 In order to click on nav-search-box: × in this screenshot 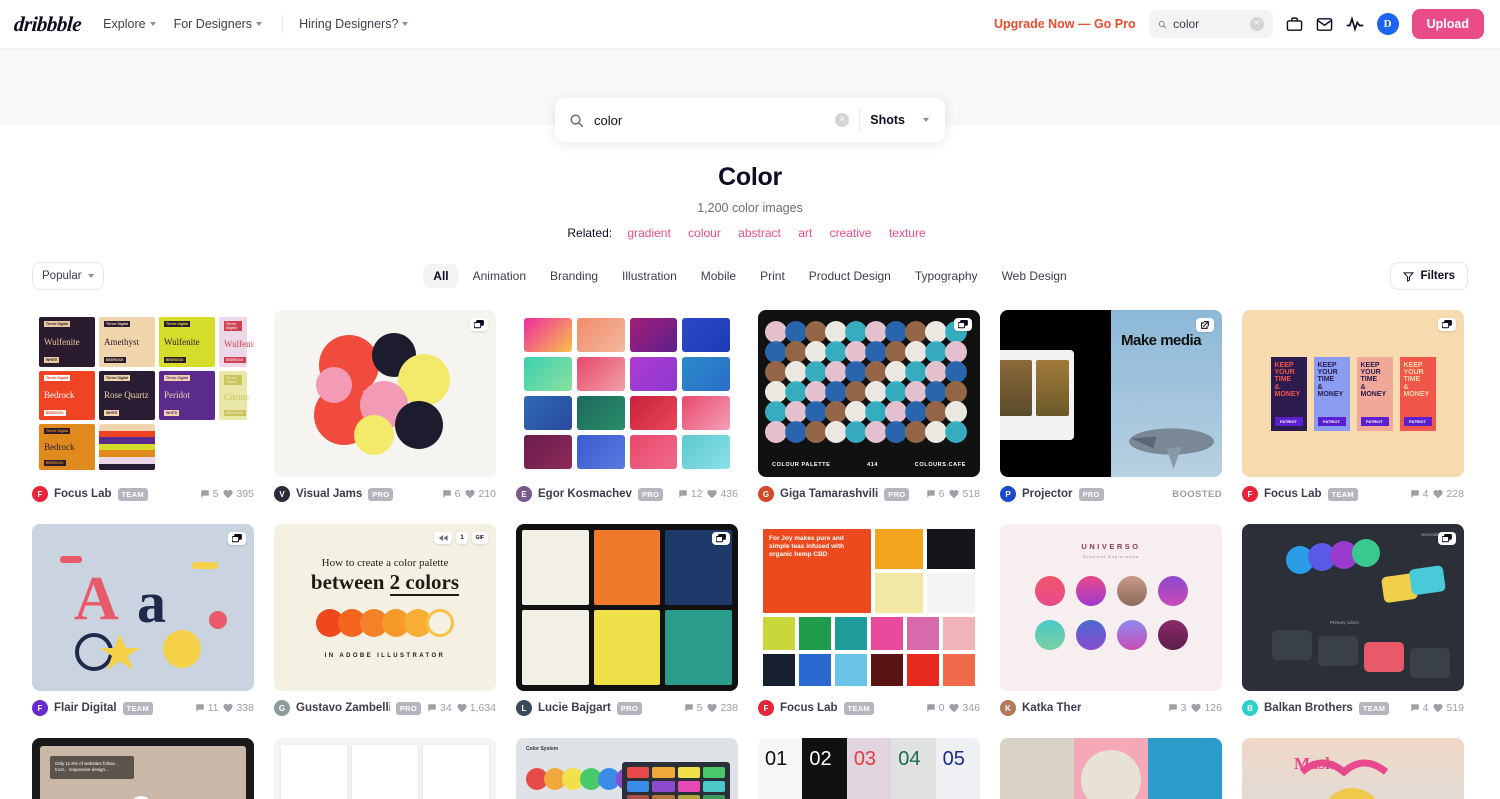, I will do `click(1210, 24)`.